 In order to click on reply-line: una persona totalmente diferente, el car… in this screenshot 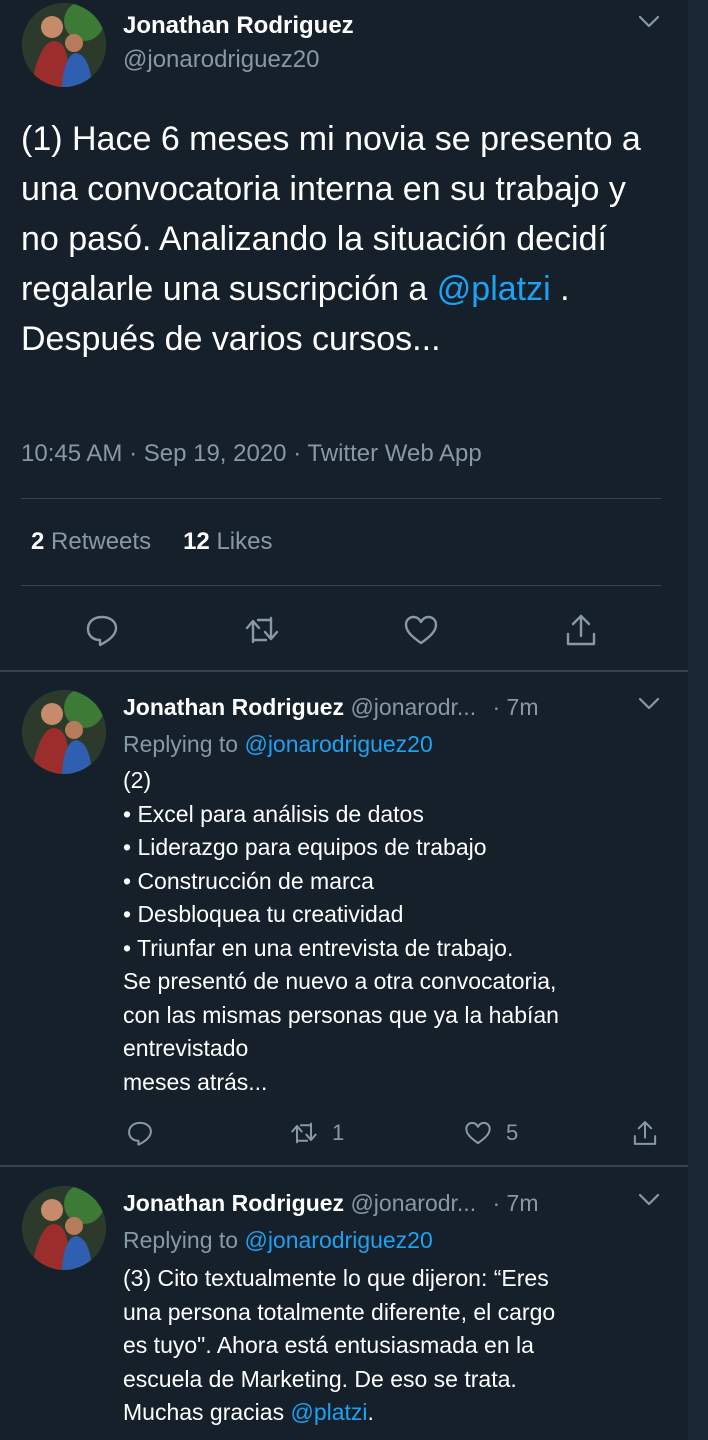, I will do `click(339, 1311)`.